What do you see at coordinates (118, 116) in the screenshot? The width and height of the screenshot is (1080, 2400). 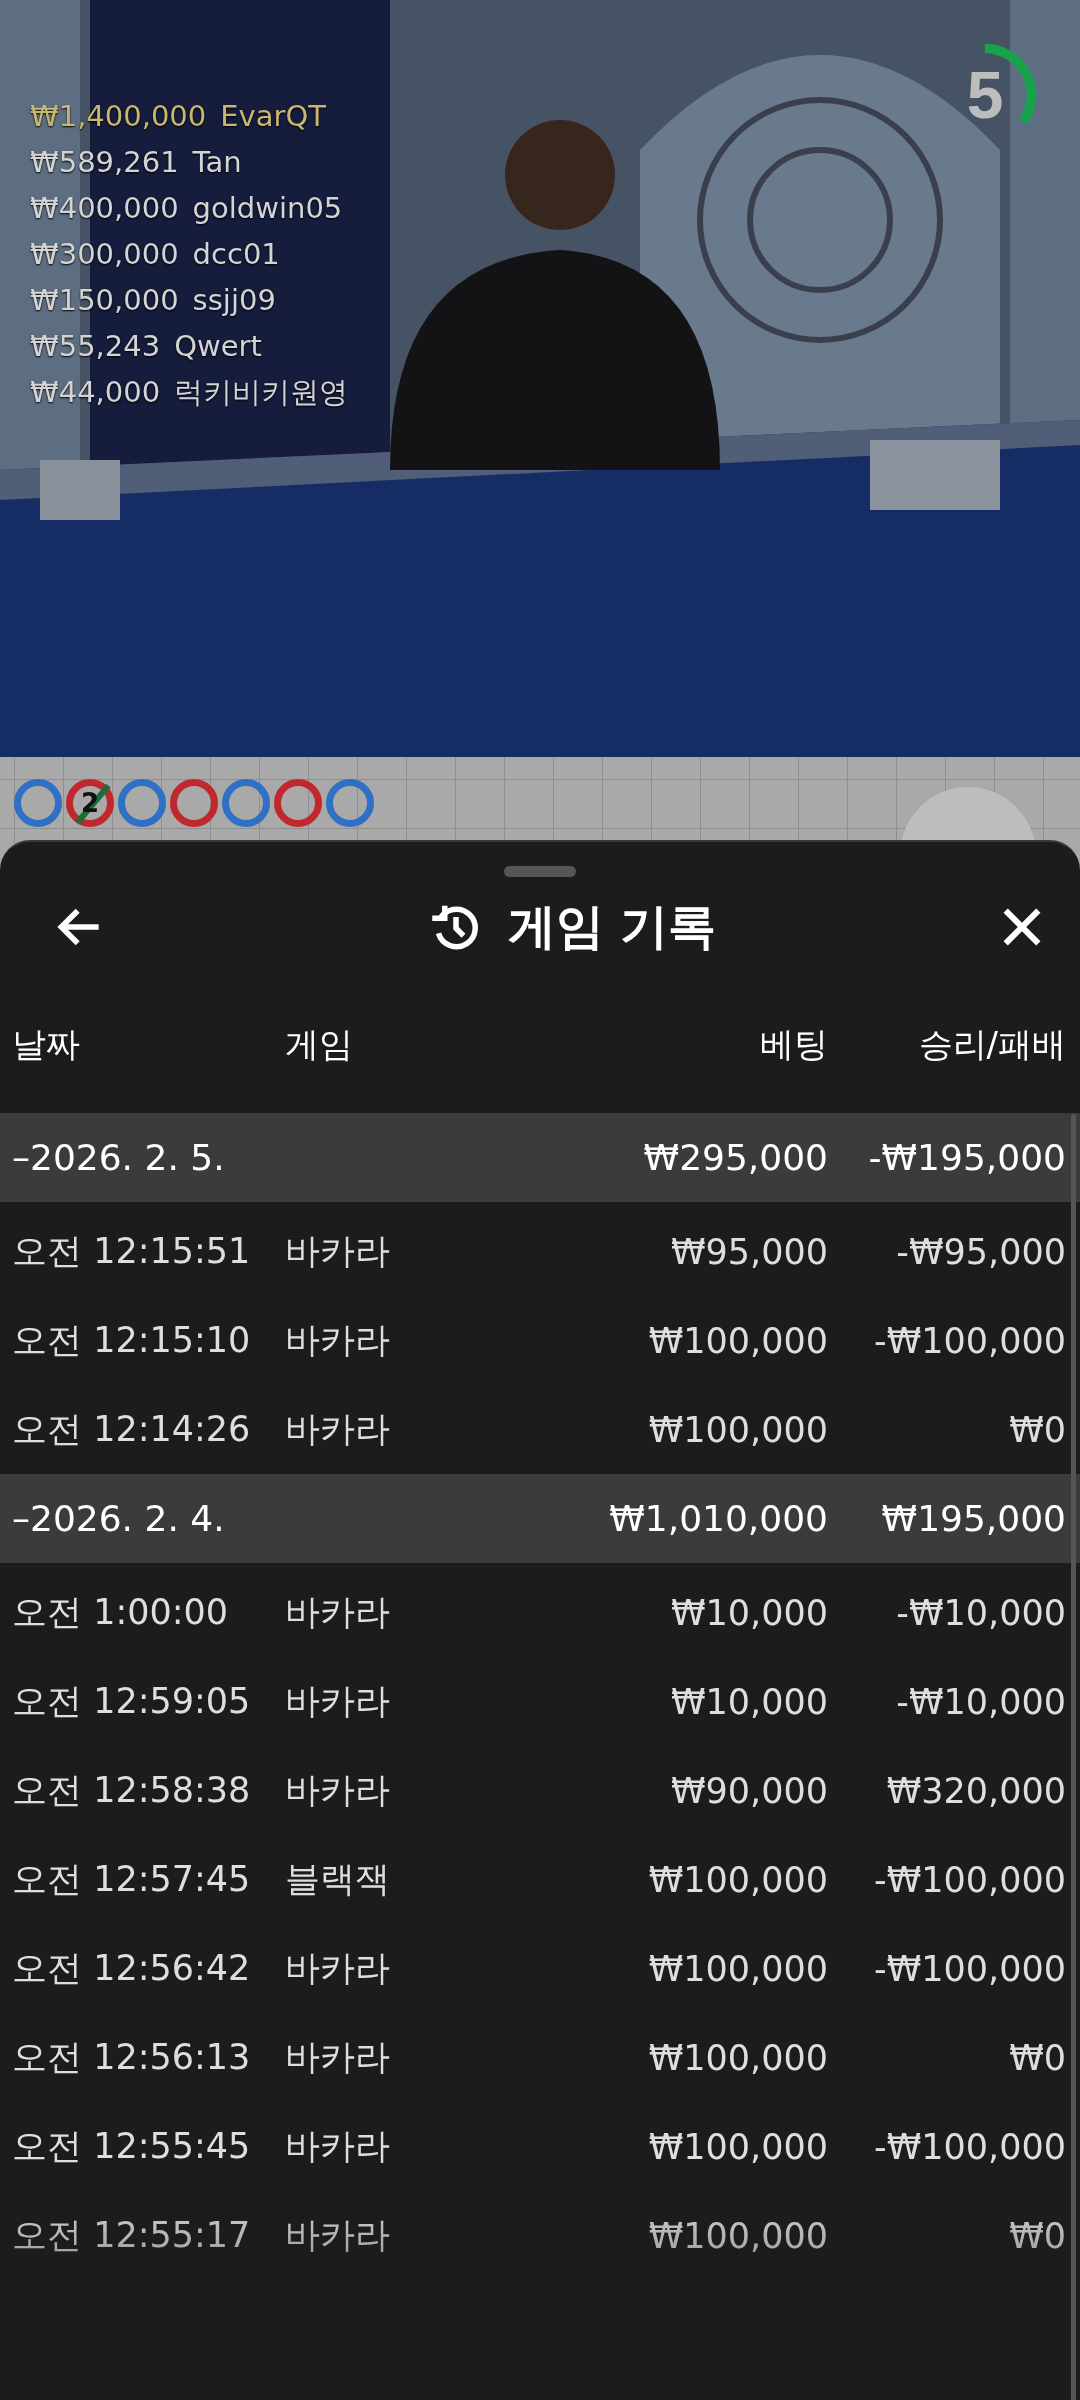 I see `bet-amount: ₩1,400,000` at bounding box center [118, 116].